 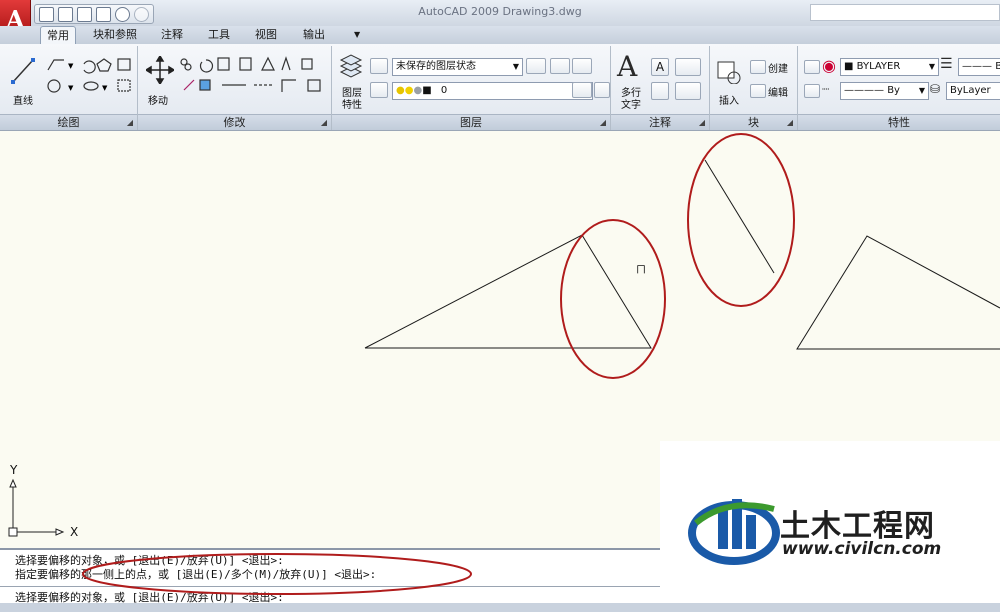 I want to click on draw-tools-grid: ▼ ▼ ▼, so click(x=89, y=75).